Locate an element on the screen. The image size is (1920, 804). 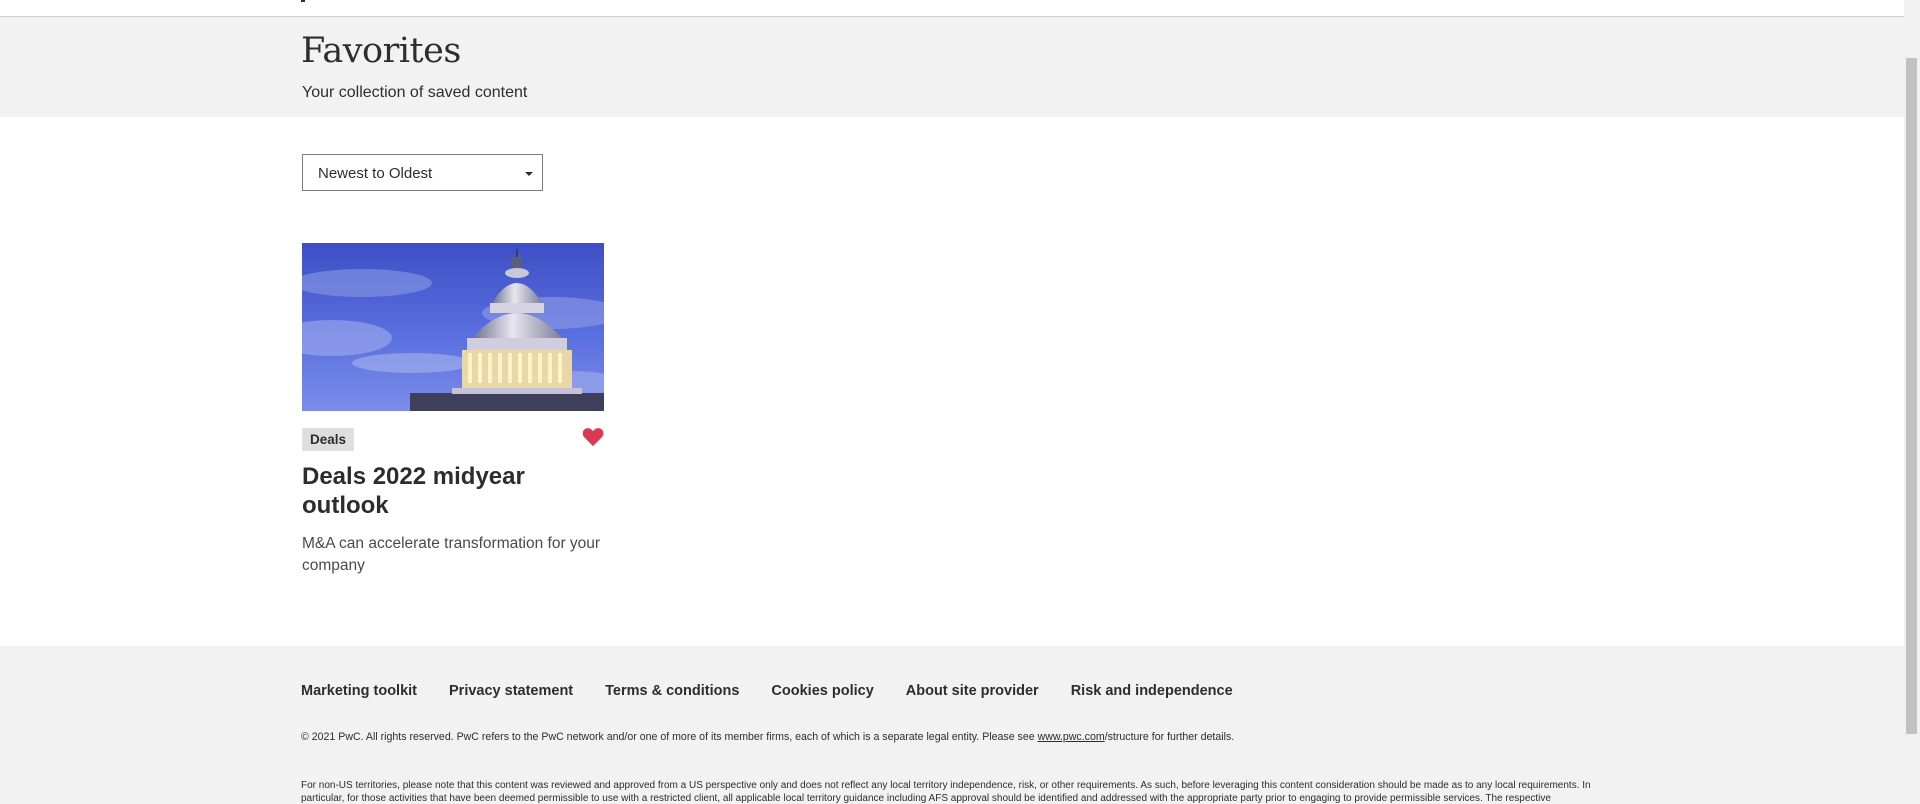
sort-dropdown: Newest to Oldest is located at coordinates (422, 172).